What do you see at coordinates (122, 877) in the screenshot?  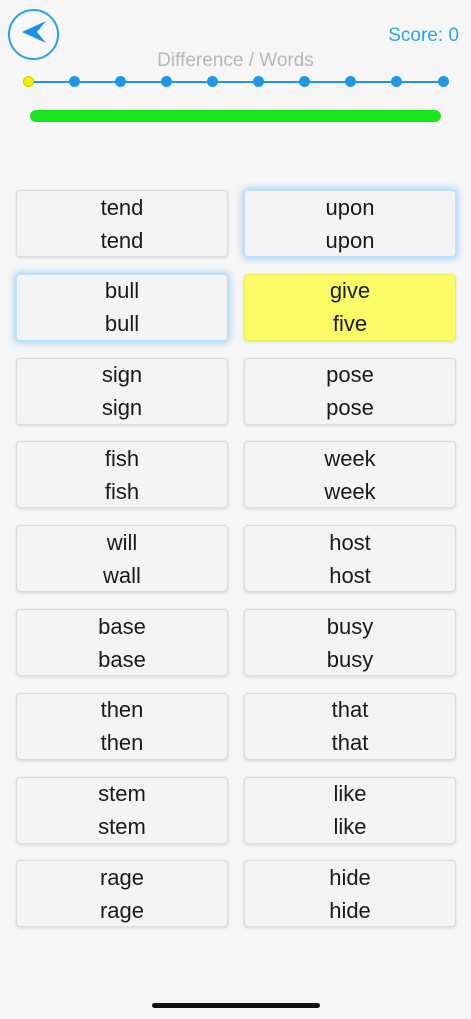 I see `word-top: rage` at bounding box center [122, 877].